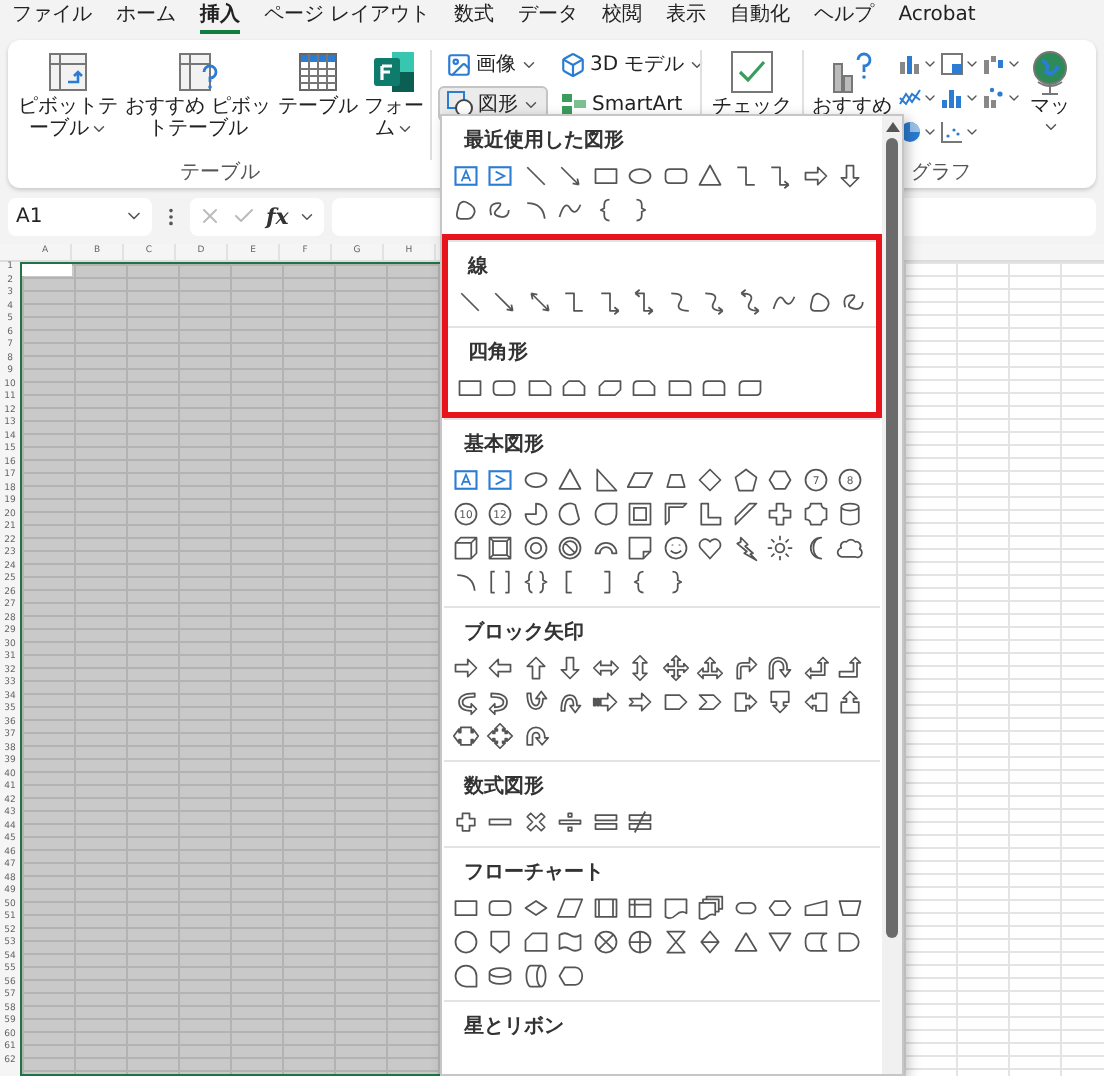 The width and height of the screenshot is (1104, 1076). I want to click on ribbon-tab: 数式, so click(474, 18).